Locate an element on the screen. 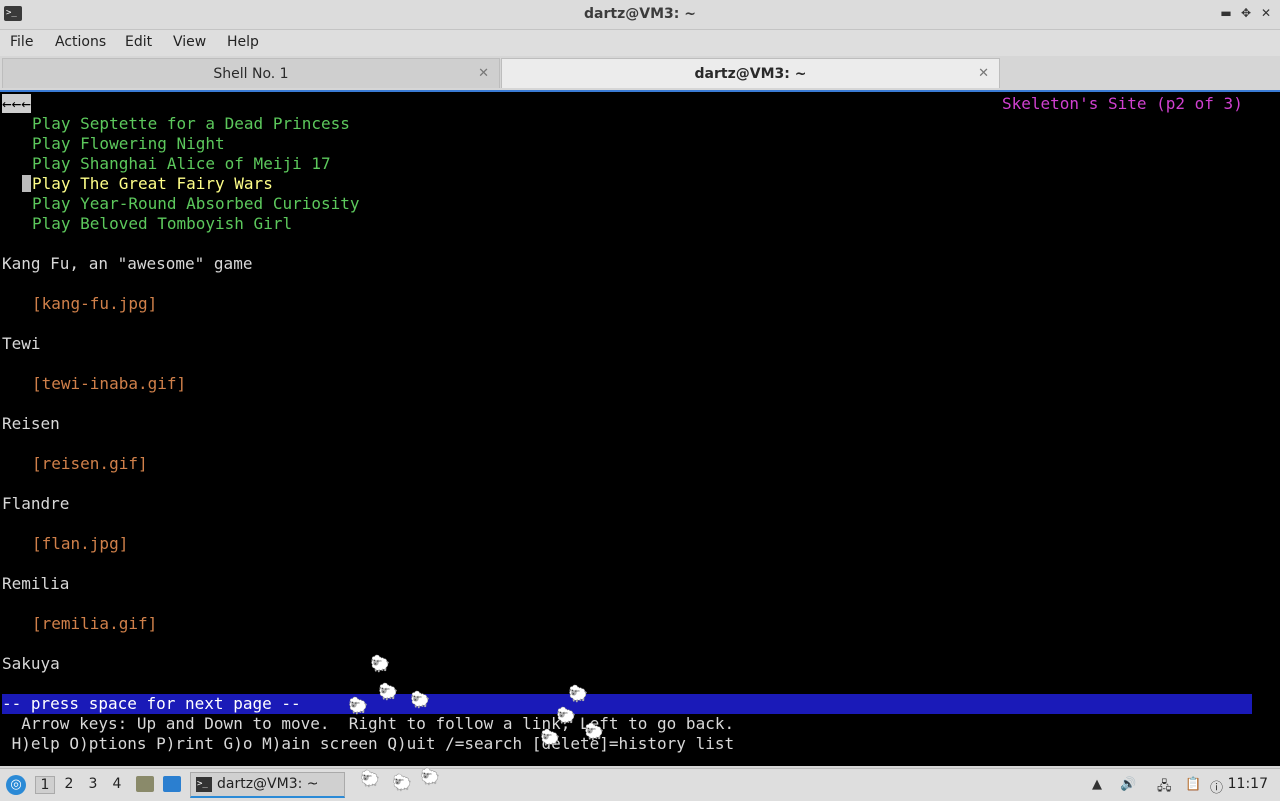 This screenshot has width=1280, height=801. tab-bar: Shell No. 1 ✕ dartz@VM3: ~ ✕ is located at coordinates (640, 73).